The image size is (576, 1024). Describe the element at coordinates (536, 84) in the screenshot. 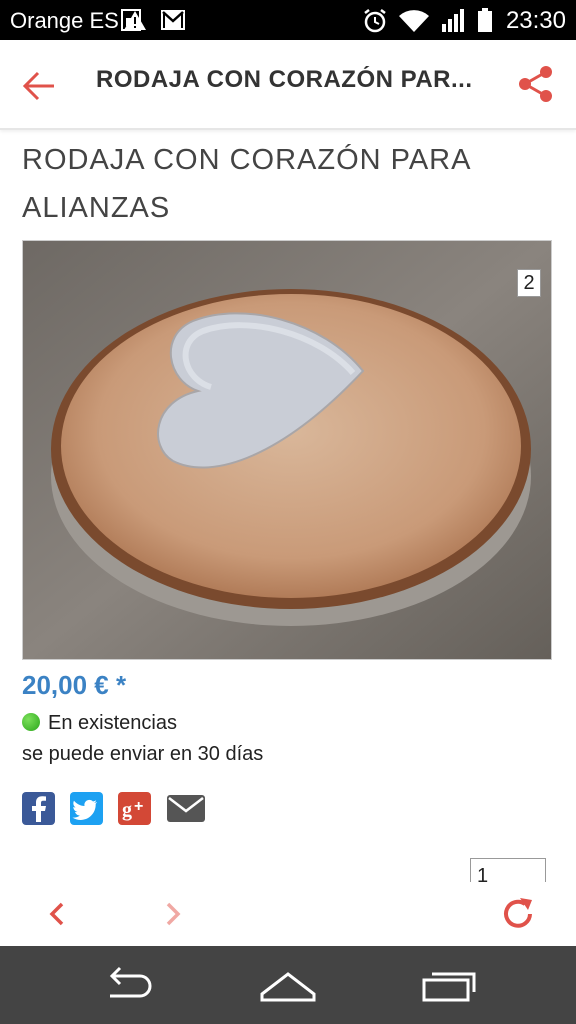

I see `share-icon` at that location.